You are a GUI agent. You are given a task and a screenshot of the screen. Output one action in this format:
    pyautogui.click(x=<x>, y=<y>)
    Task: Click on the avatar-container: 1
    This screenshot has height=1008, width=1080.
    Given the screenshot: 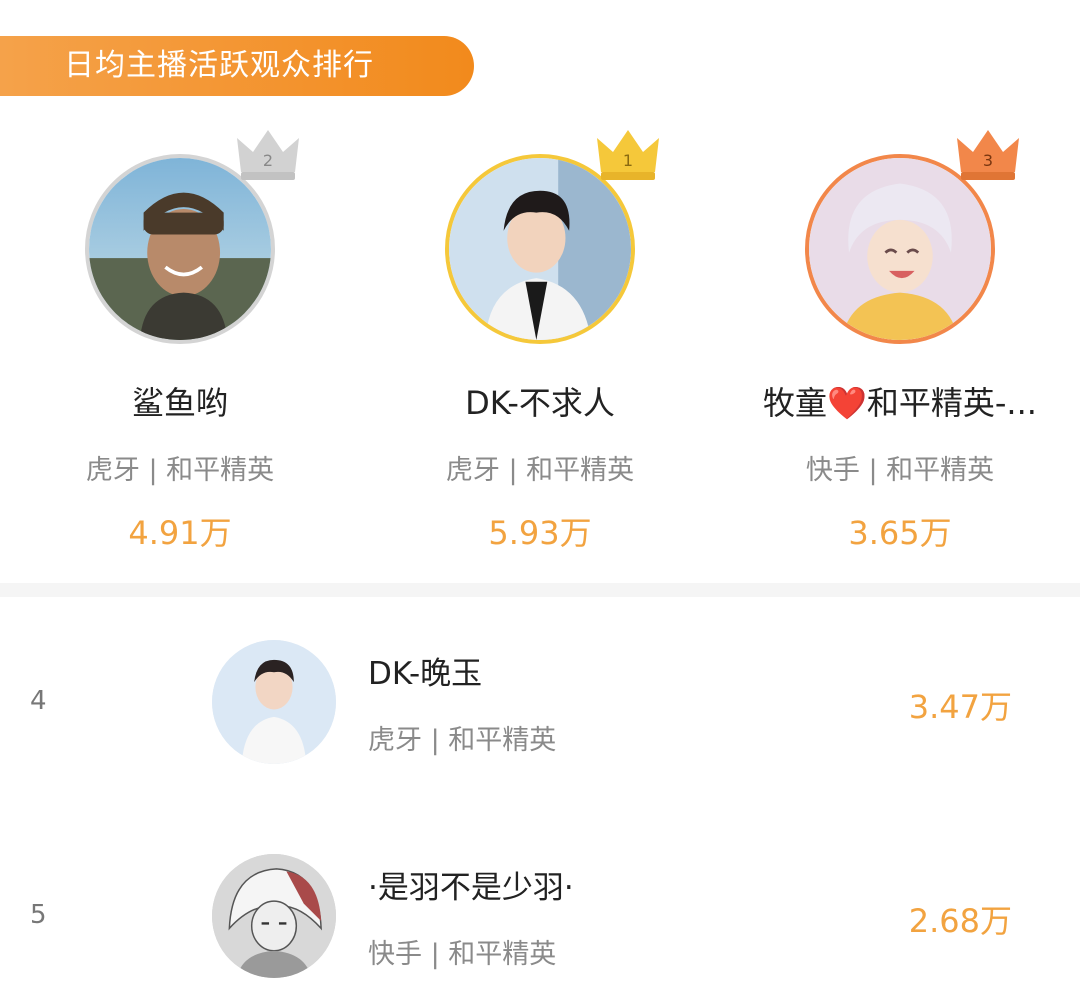 What is the action you would take?
    pyautogui.click(x=552, y=237)
    